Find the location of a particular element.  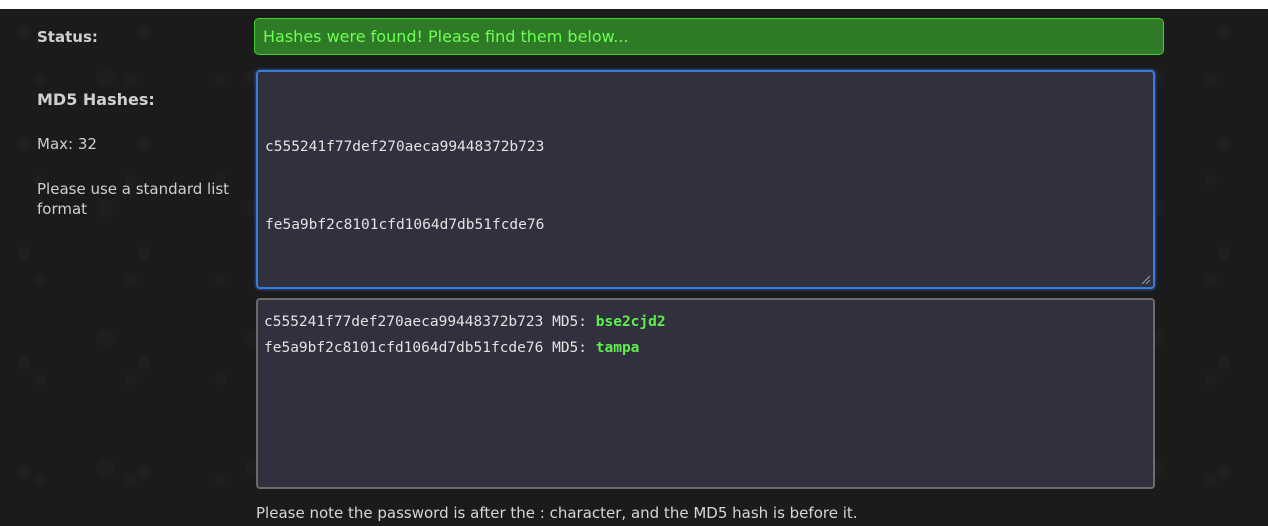

status-label: Status: is located at coordinates (67, 37).